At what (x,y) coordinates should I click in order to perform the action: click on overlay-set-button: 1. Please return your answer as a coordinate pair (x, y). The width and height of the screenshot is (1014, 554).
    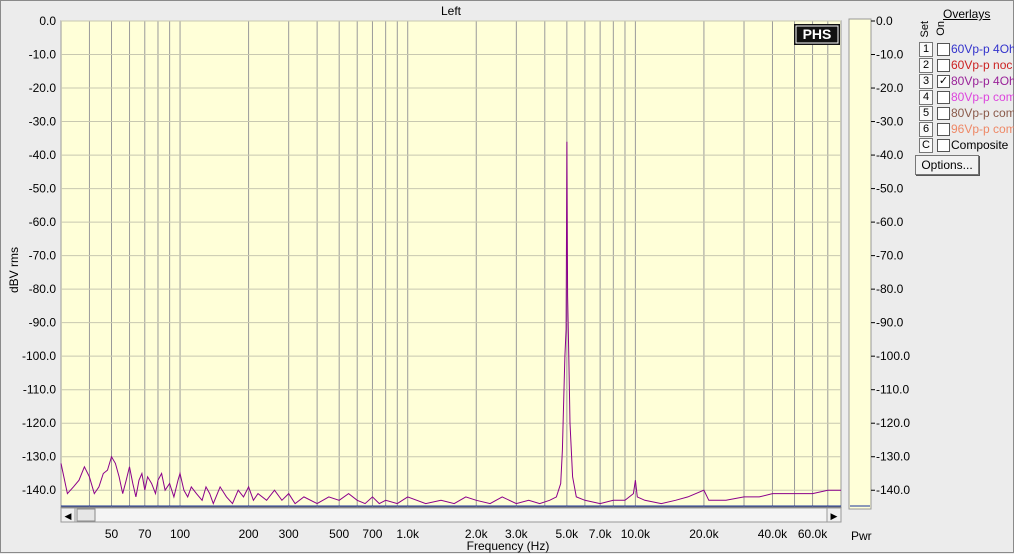
    Looking at the image, I should click on (926, 49).